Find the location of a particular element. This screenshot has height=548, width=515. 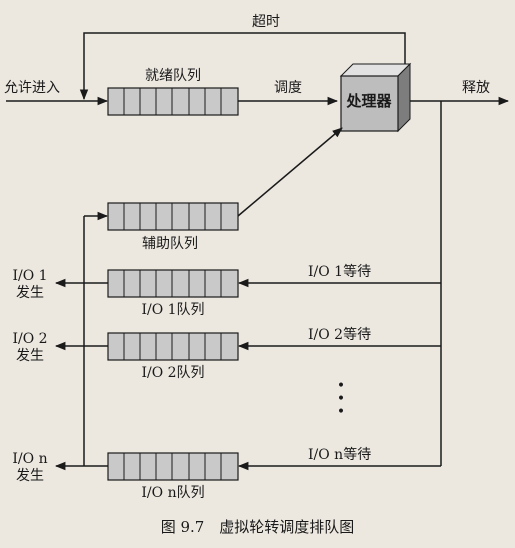

figure-caption: 图 9.7 虚拟轮转调度排队图 is located at coordinates (257, 527).